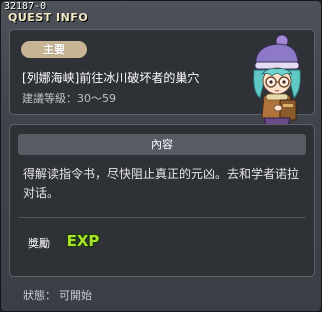 The image size is (322, 312). What do you see at coordinates (49, 98) in the screenshot?
I see `recommended-level-label: 建議等級：` at bounding box center [49, 98].